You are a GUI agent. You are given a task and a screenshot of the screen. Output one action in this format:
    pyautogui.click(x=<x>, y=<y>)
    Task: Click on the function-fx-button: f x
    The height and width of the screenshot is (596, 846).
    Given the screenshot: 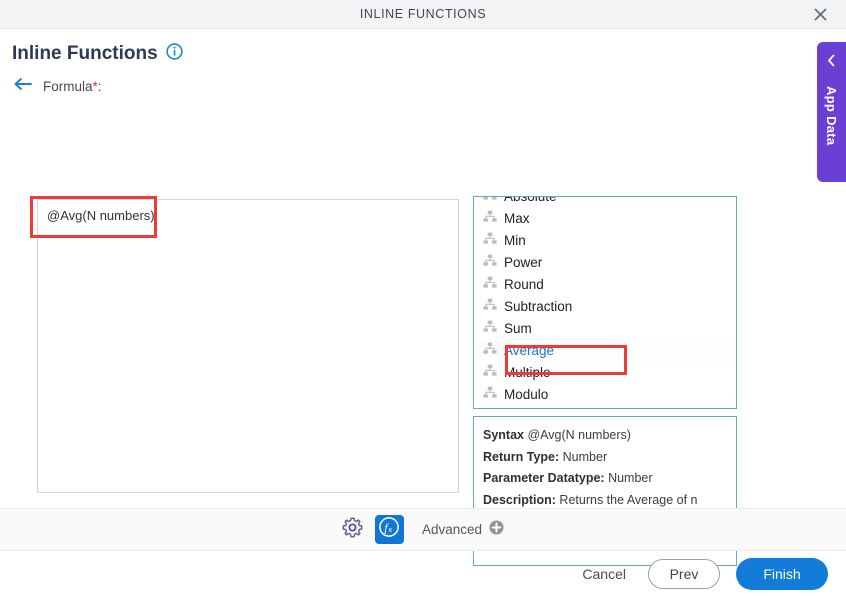 What is the action you would take?
    pyautogui.click(x=389, y=529)
    